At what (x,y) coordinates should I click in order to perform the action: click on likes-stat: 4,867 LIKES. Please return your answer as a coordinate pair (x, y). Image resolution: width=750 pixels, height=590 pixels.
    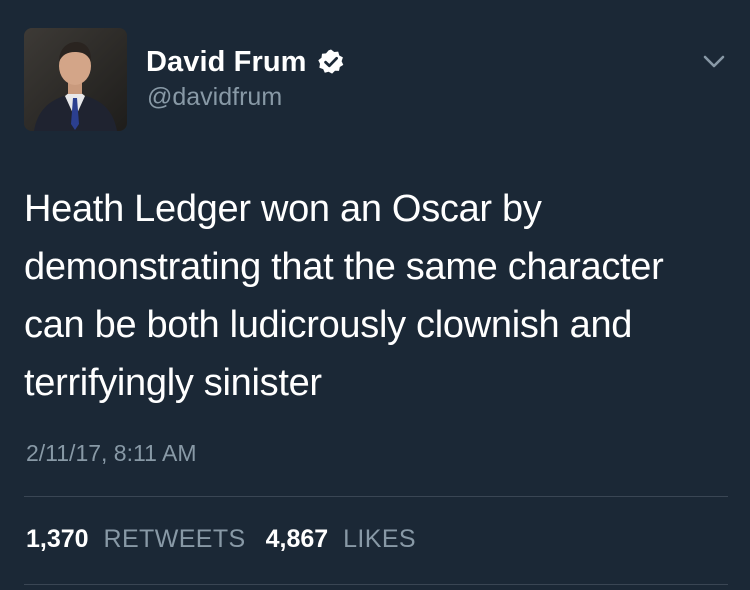
    Looking at the image, I should click on (341, 539).